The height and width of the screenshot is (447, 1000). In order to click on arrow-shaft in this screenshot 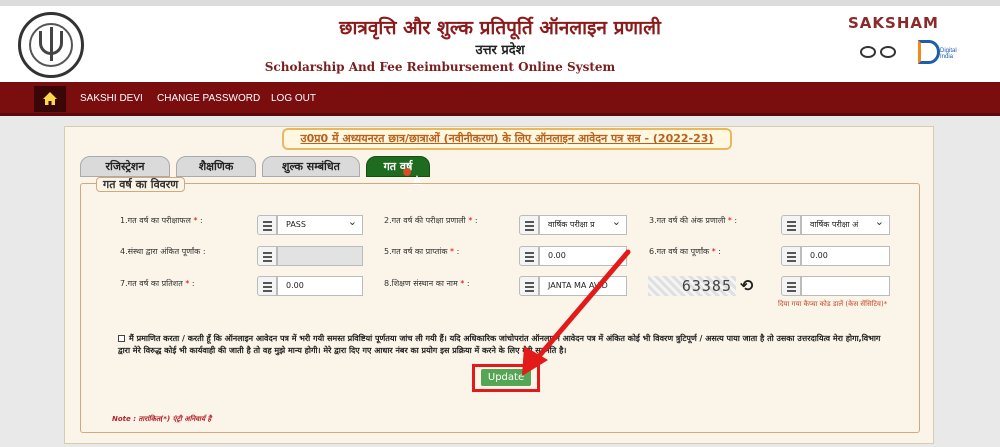, I will do `click(581, 307)`.